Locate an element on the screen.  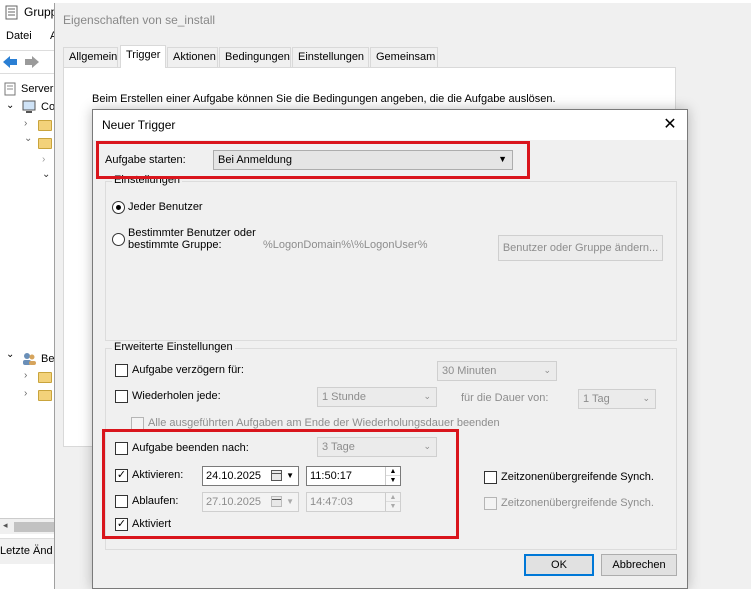
duration-label: für die Dauer von: is located at coordinates (505, 398).